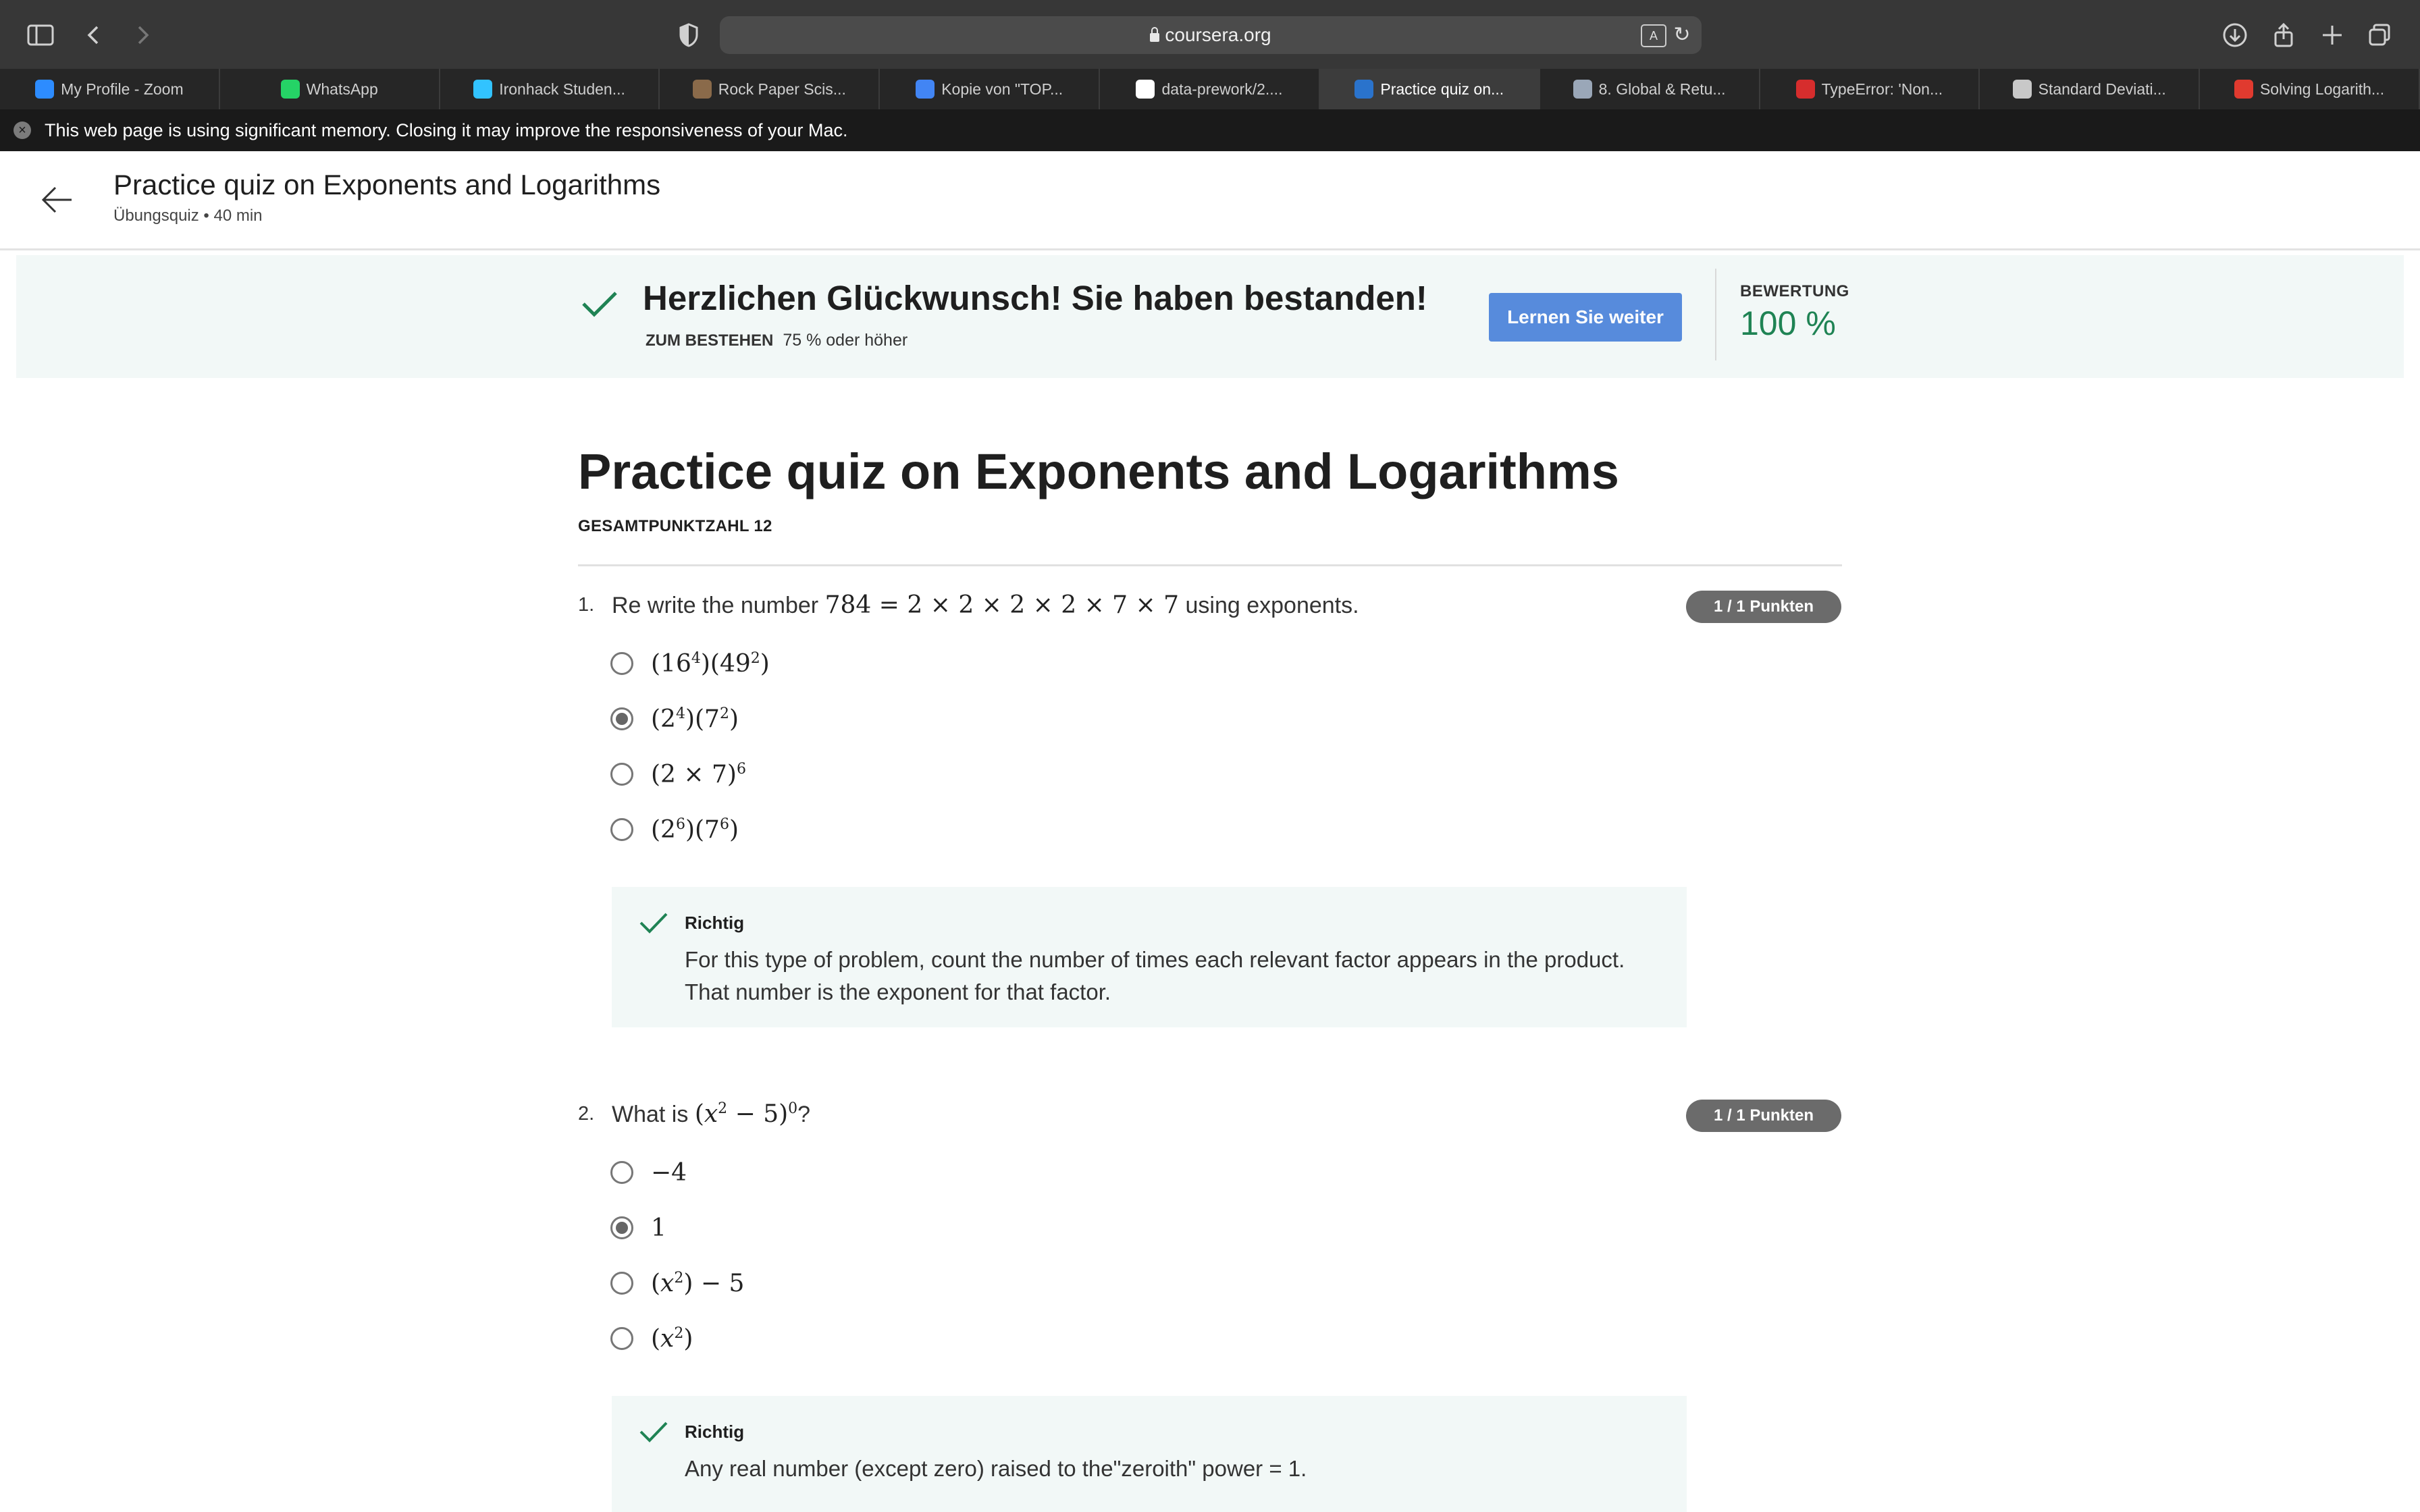 The image size is (2420, 1512). Describe the element at coordinates (2022, 89) in the screenshot. I see `chart-icon` at that location.